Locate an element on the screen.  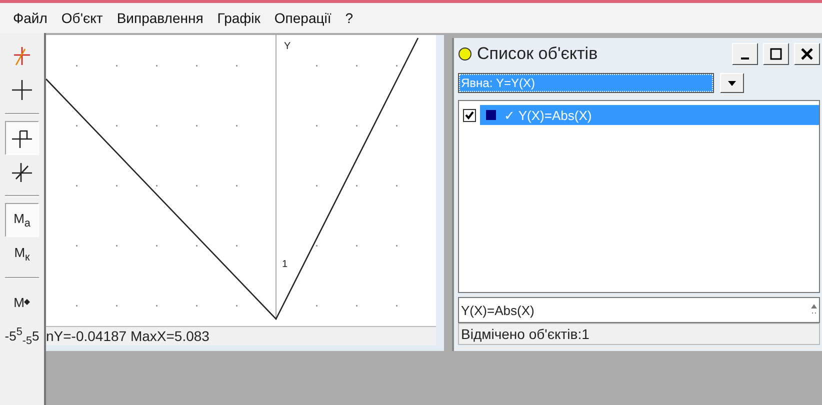
window-title: Список об'єктів is located at coordinates (538, 54).